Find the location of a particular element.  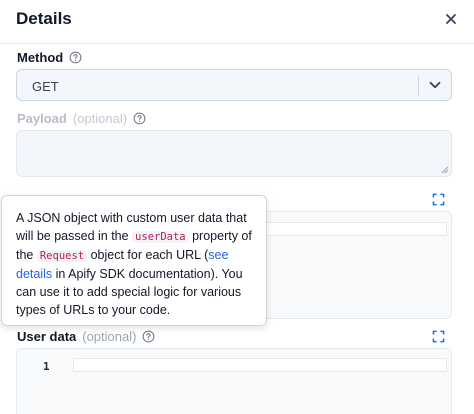

close-icon is located at coordinates (451, 19).